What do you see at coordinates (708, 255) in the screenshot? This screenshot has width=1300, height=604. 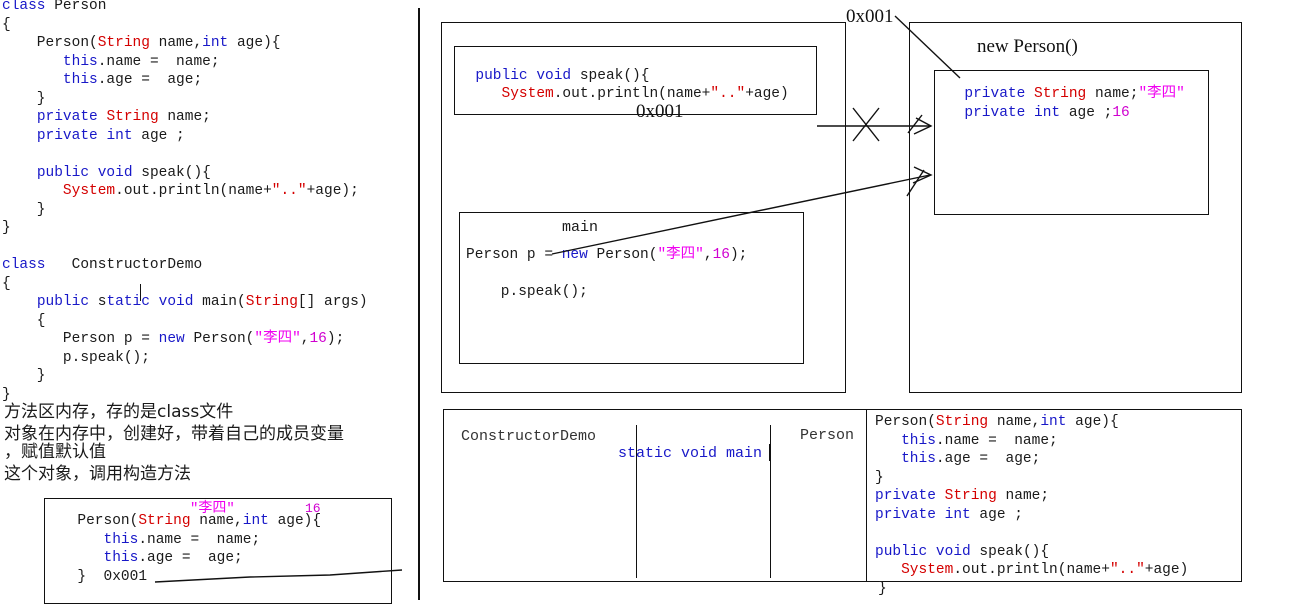 I see `code-token: ,` at bounding box center [708, 255].